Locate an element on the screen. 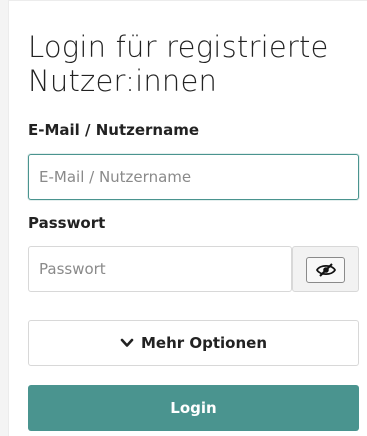 The image size is (367, 436). email-label: E-Mail / Nutzername is located at coordinates (114, 130).